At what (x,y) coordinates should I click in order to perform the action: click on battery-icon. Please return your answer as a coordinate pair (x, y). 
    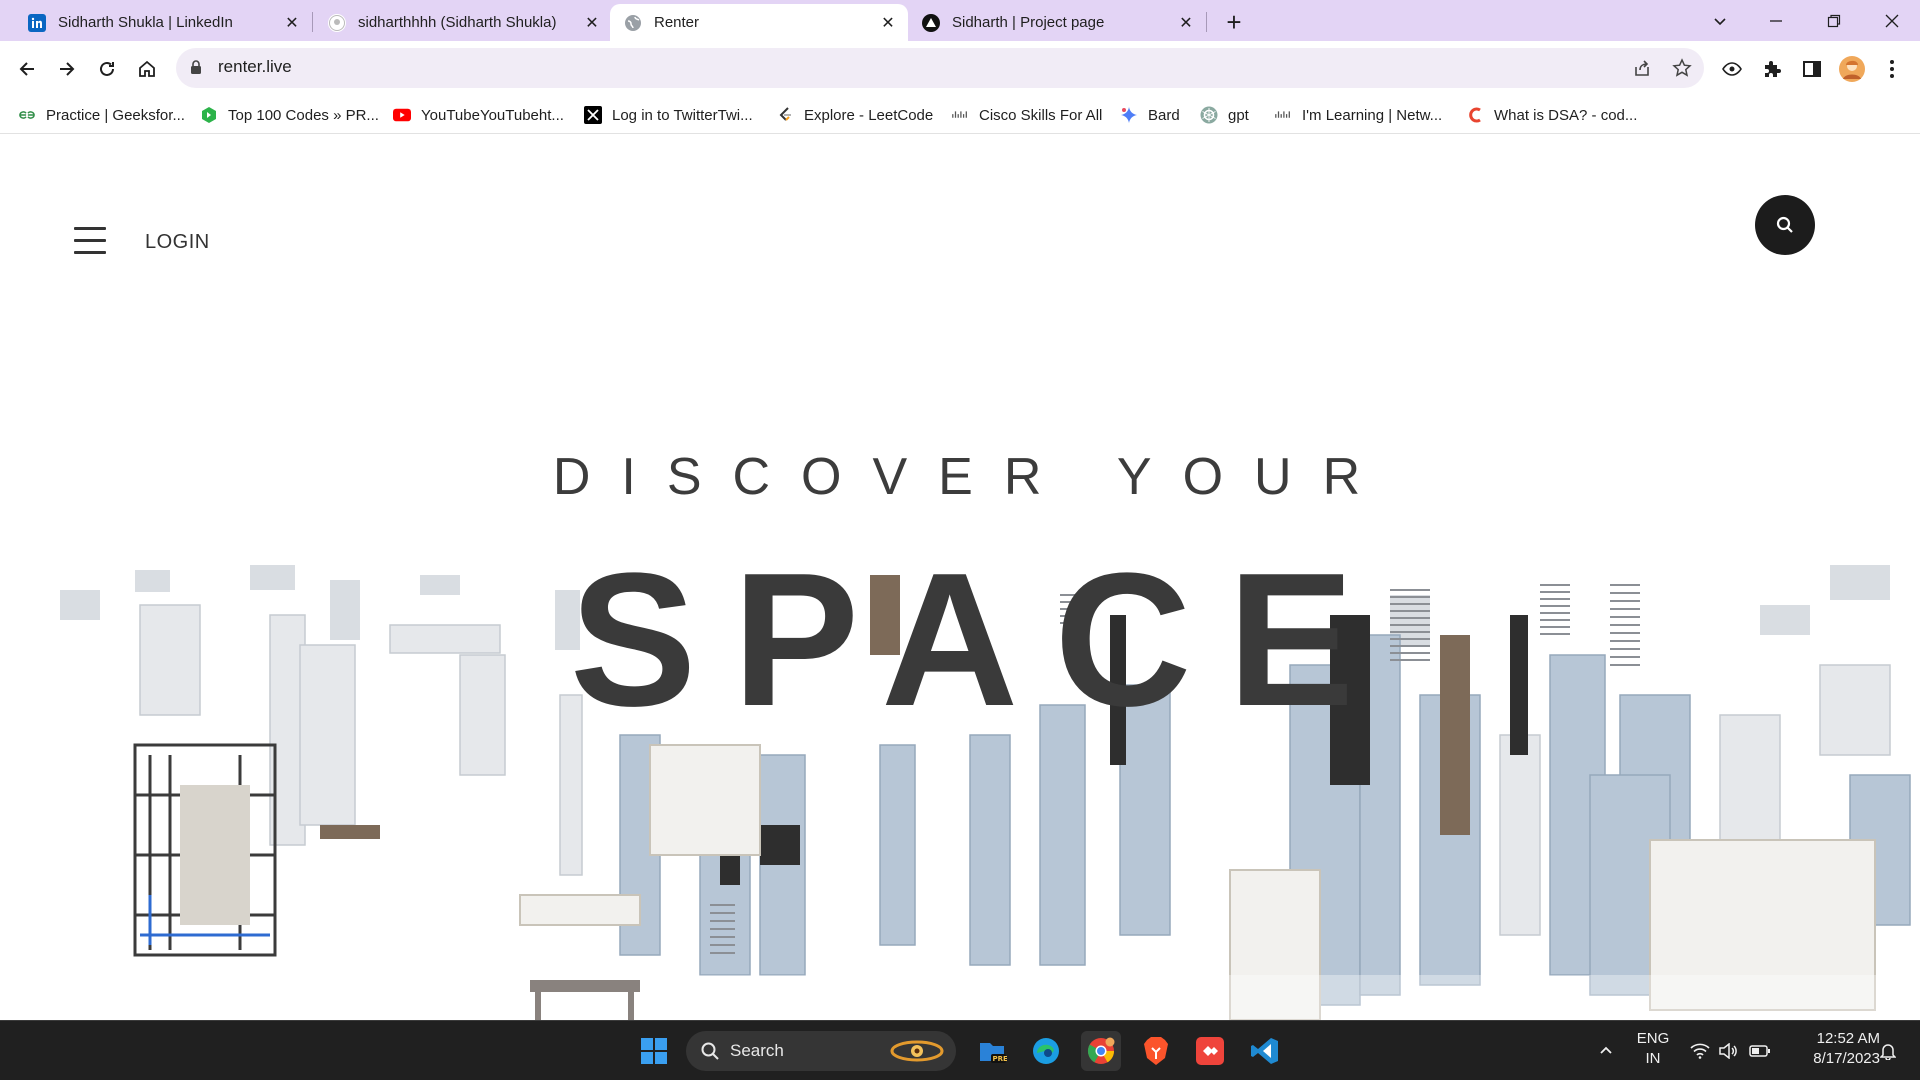
    Looking at the image, I should click on (1760, 1051).